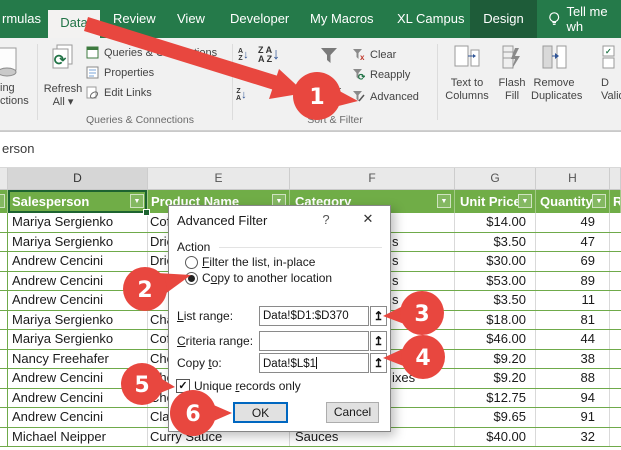  I want to click on cell-quantity: 38, so click(573, 358).